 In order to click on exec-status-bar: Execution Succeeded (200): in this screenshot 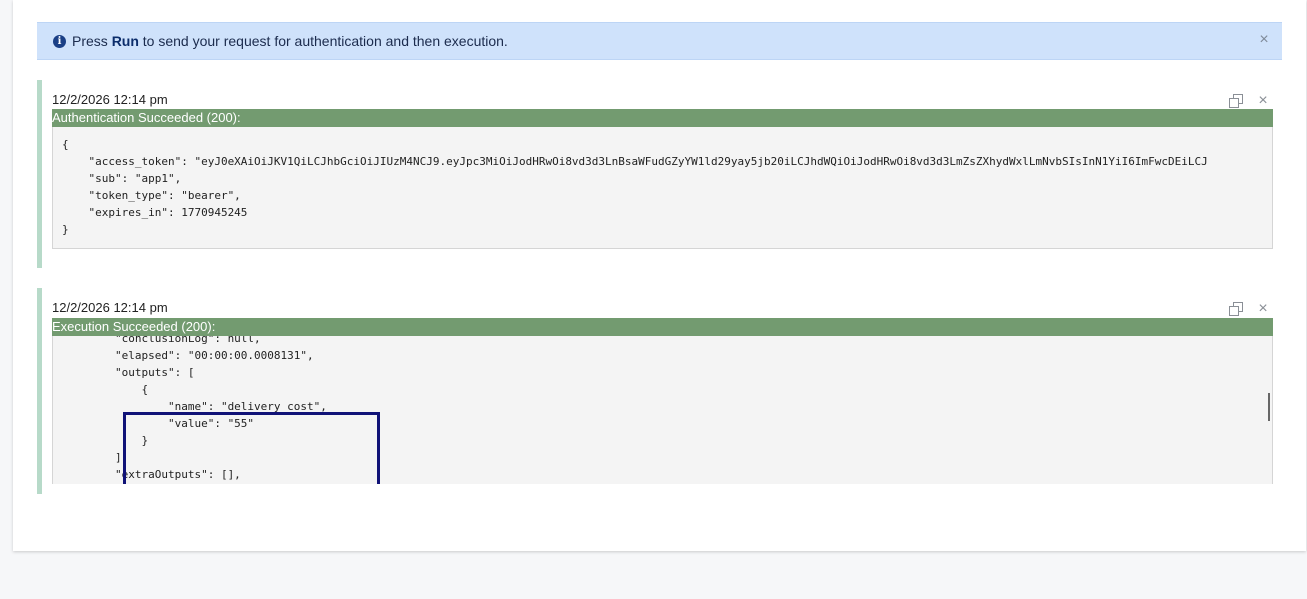, I will do `click(662, 327)`.